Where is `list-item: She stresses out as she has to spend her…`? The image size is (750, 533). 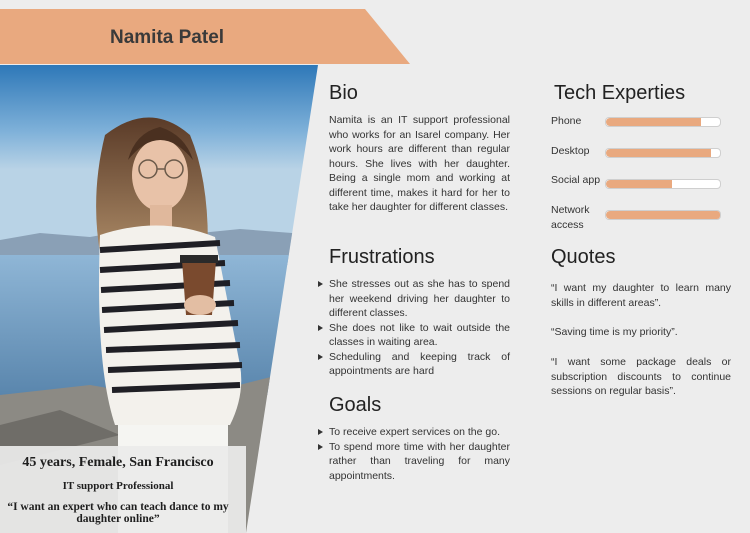 list-item: She stresses out as she has to spend her… is located at coordinates (414, 299).